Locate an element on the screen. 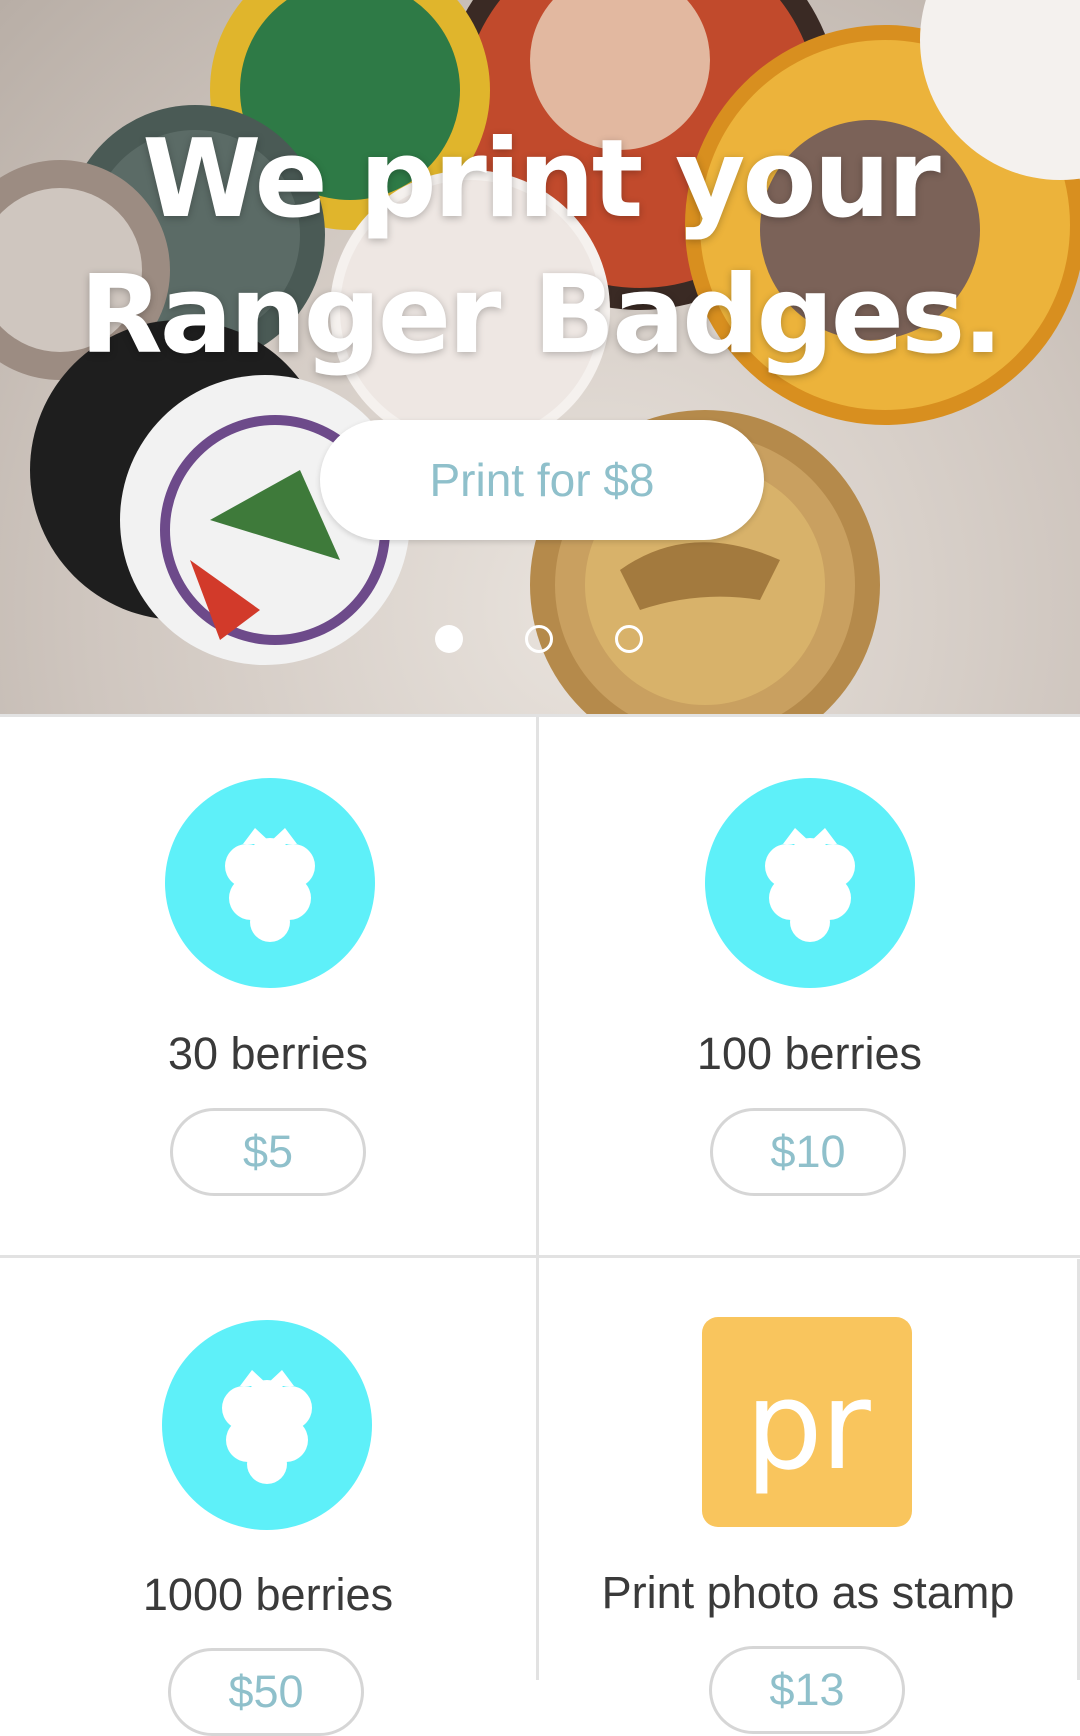  price-button: $13 is located at coordinates (807, 1690).